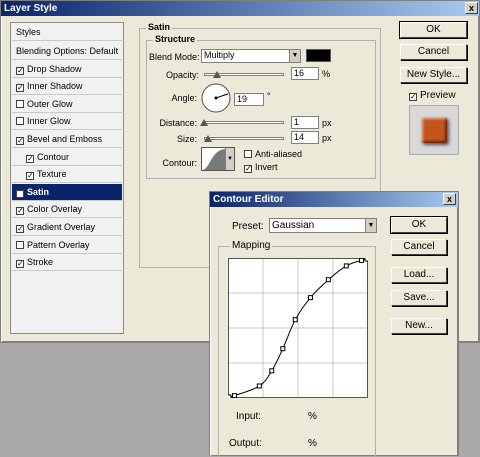  I want to click on structure-title: Structure, so click(175, 39).